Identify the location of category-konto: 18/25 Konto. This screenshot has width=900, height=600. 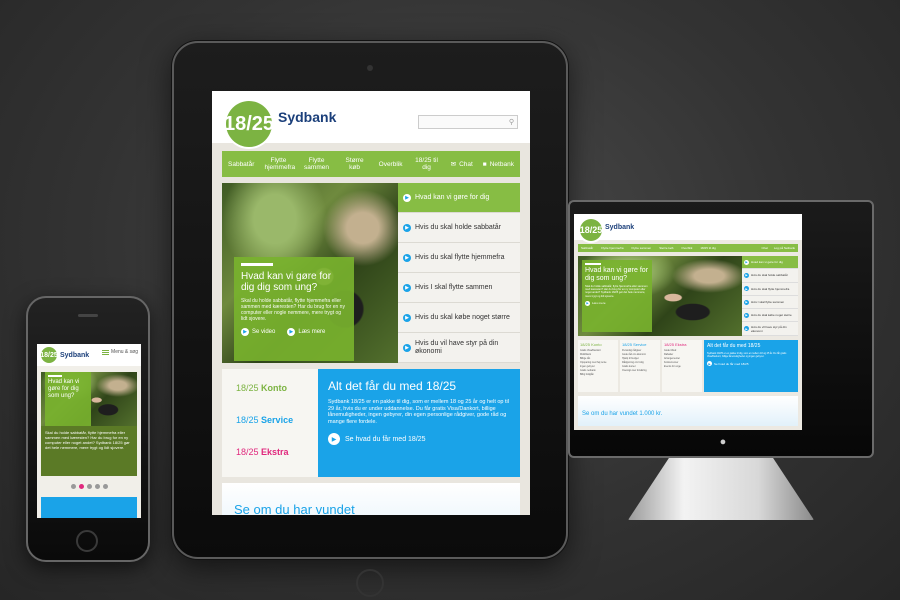
(277, 388).